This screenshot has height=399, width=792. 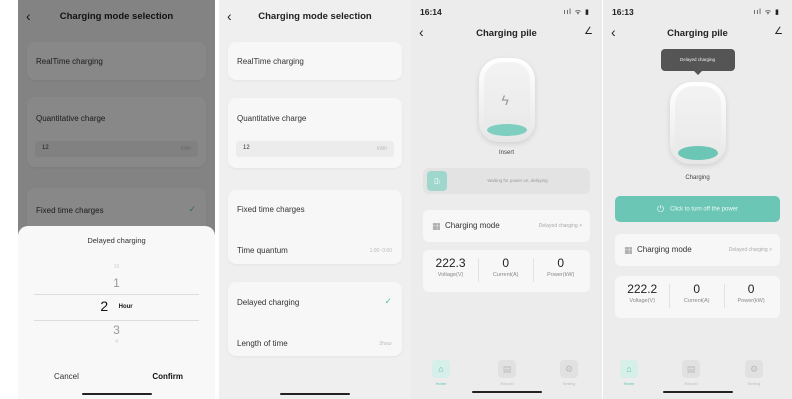 What do you see at coordinates (116, 342) in the screenshot?
I see `picker-option: 4` at bounding box center [116, 342].